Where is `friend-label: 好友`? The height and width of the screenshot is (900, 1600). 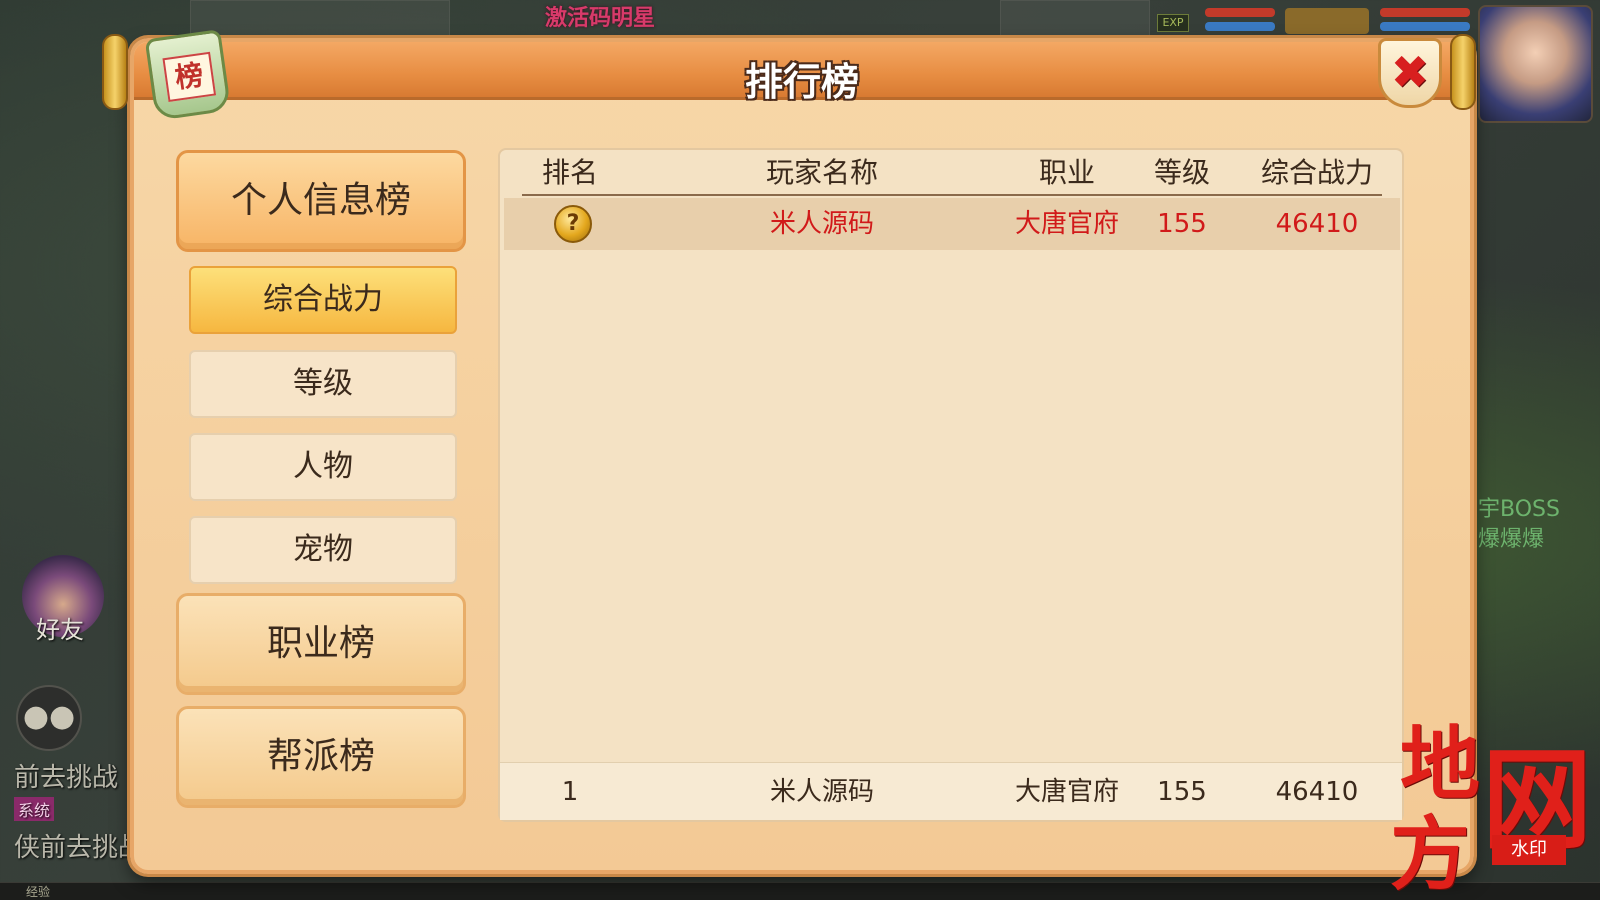 friend-label: 好友 is located at coordinates (60, 627).